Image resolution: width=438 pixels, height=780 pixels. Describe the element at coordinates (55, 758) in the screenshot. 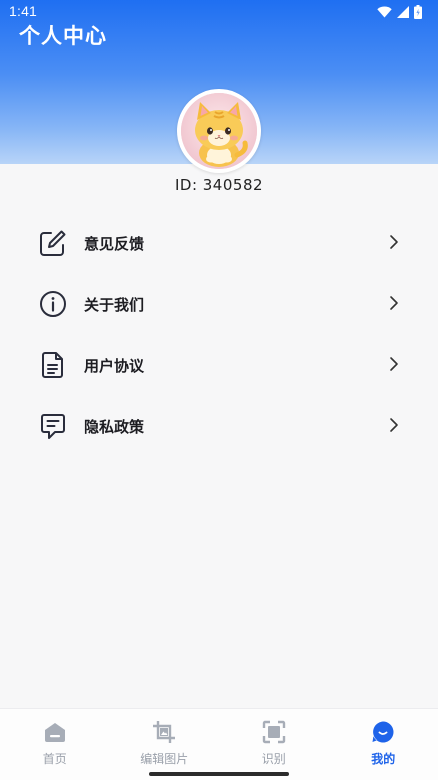

I see `tab-label: 首页` at that location.